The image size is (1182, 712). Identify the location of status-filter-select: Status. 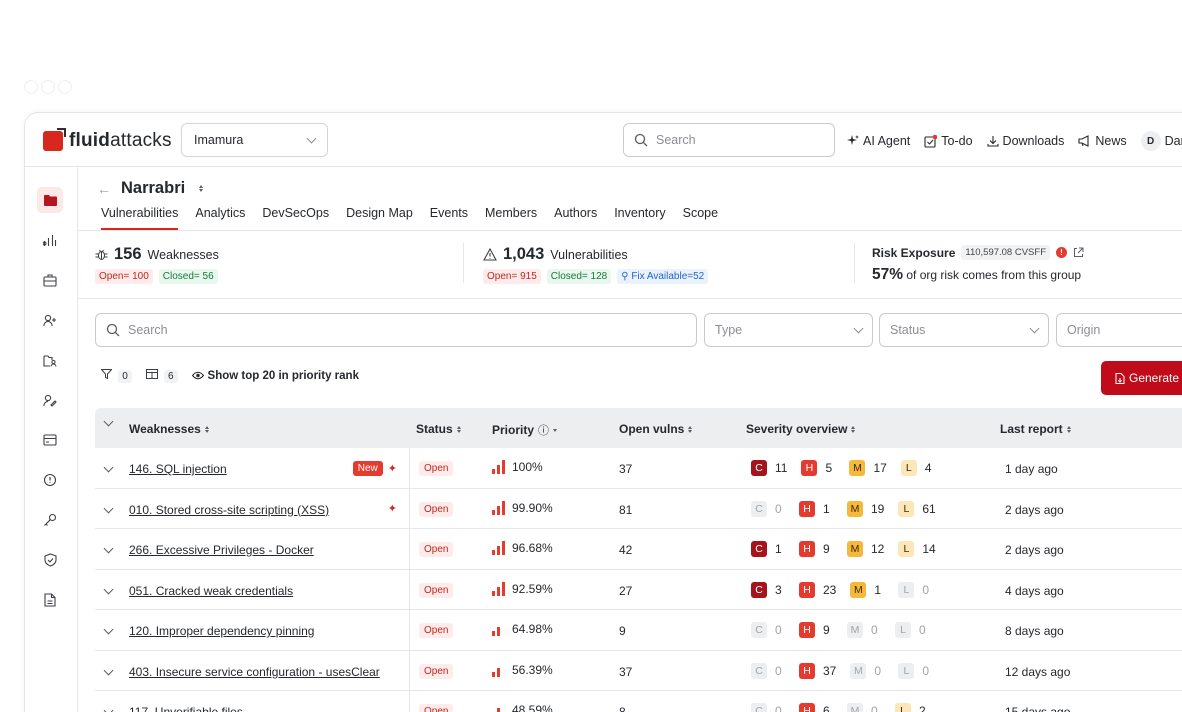
(964, 330).